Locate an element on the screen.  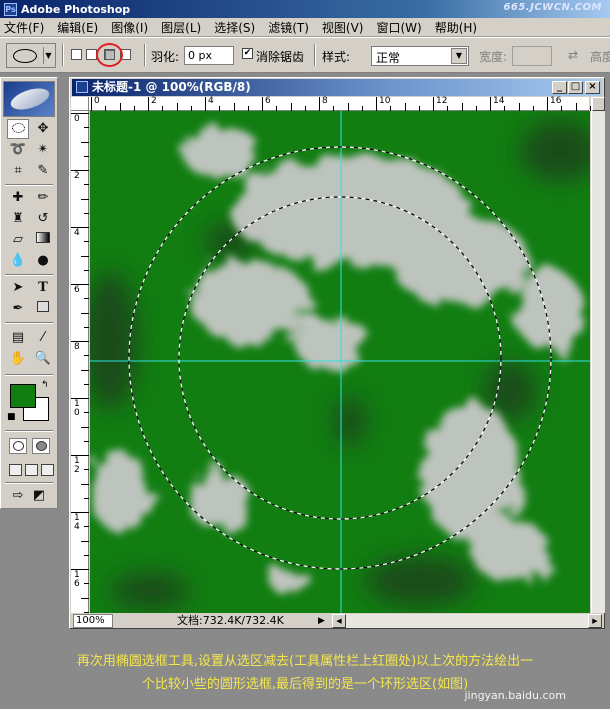
eyedropper-tool-icon: ⁄ is located at coordinates (43, 338).